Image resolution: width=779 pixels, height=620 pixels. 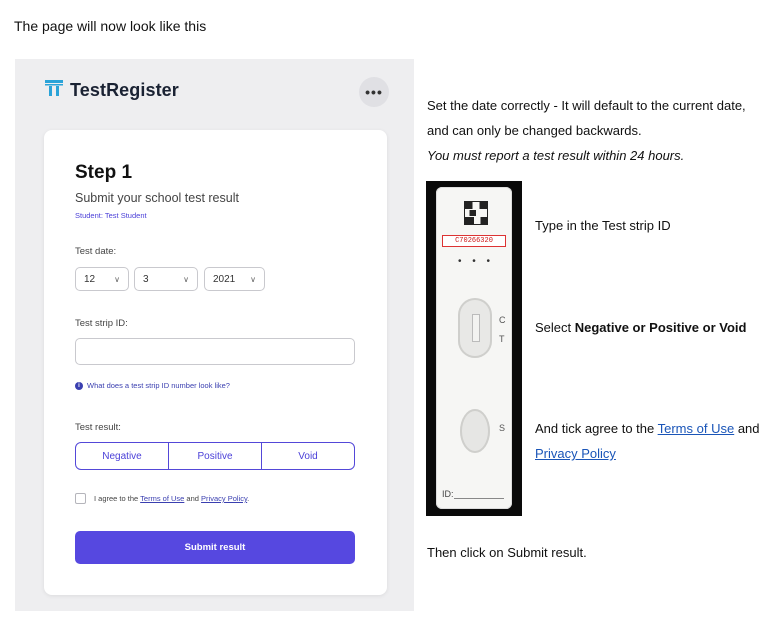 What do you see at coordinates (448, 494) in the screenshot?
I see `strip-id-label: ID:` at bounding box center [448, 494].